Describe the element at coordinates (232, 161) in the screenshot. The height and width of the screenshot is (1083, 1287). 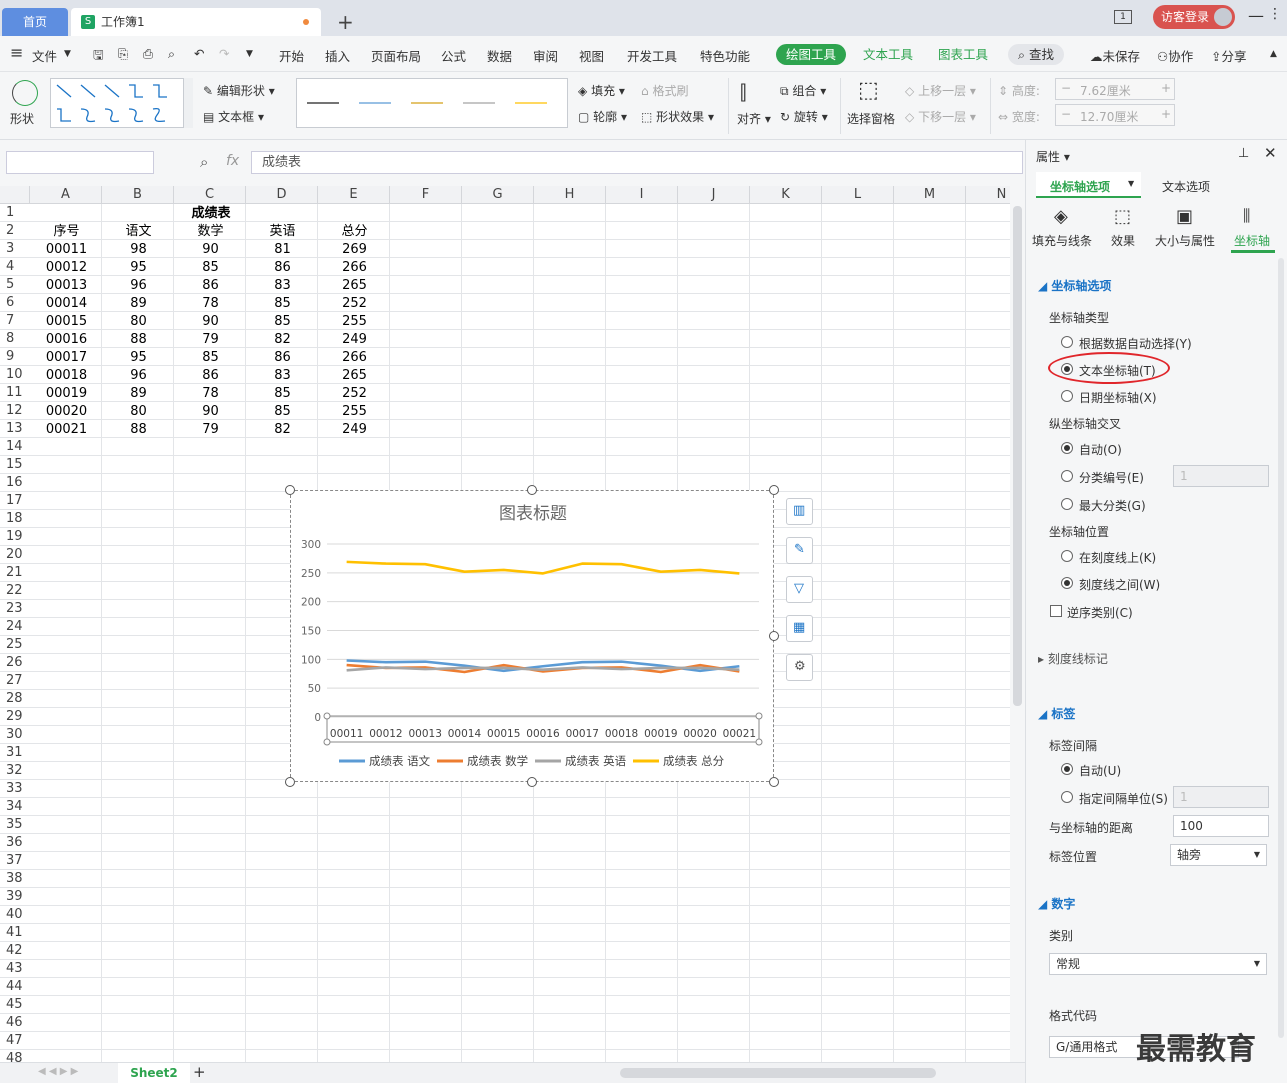
I see `fx-label: fx` at that location.